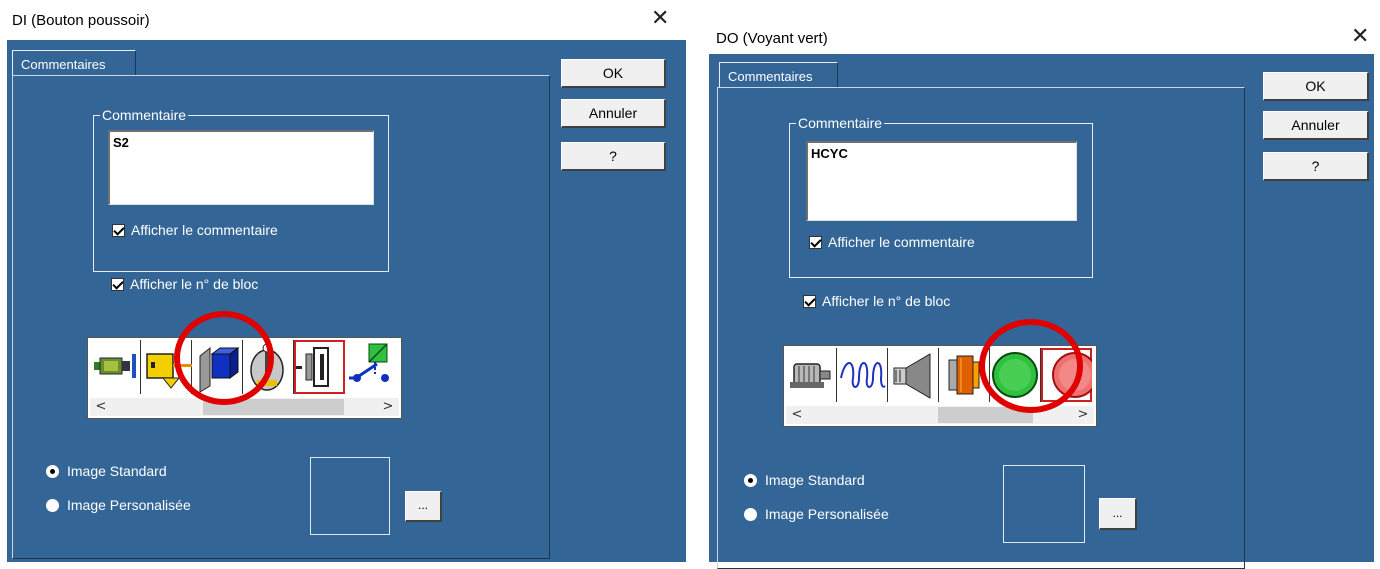 The height and width of the screenshot is (569, 1380). Describe the element at coordinates (81, 20) in the screenshot. I see `dialog-title: DI (Bouton poussoir)` at that location.